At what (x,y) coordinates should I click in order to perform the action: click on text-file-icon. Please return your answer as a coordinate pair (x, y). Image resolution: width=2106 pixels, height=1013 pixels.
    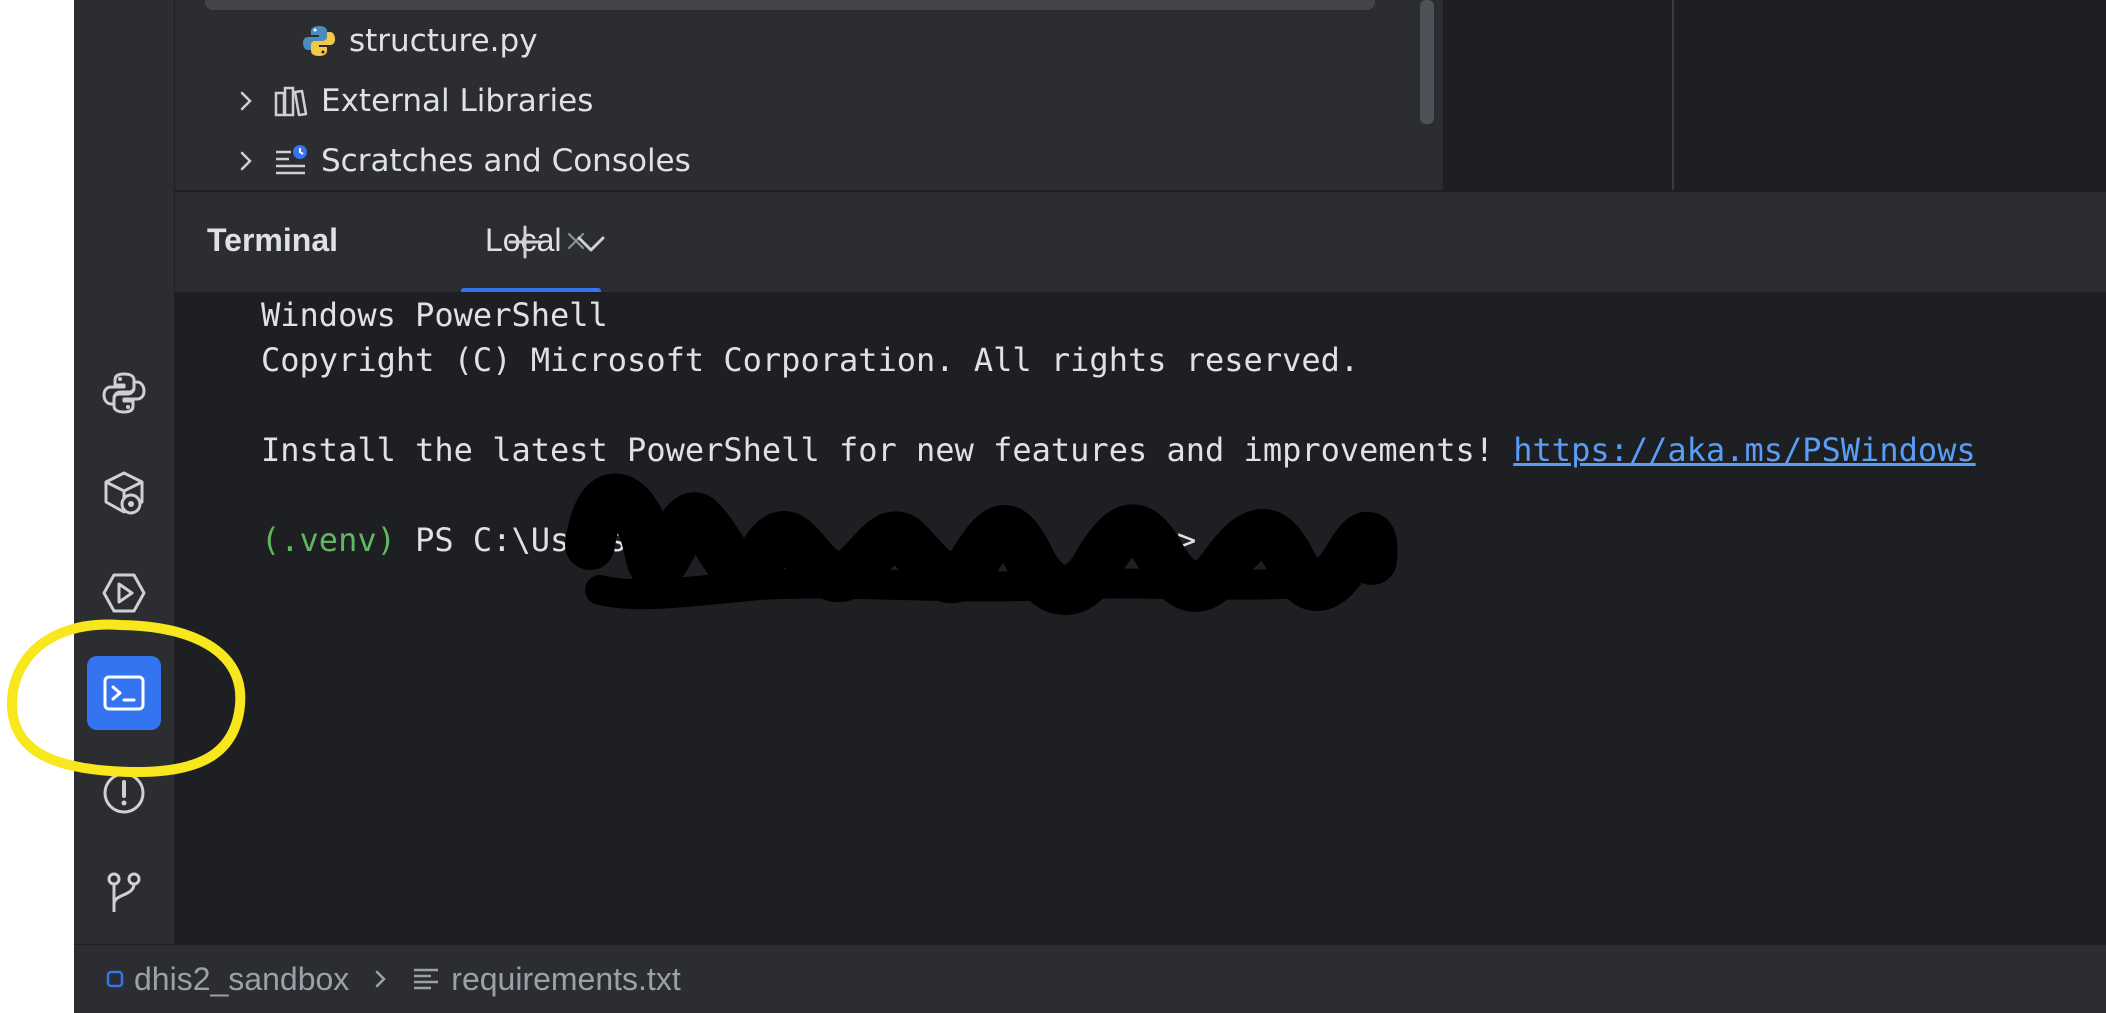
    Looking at the image, I should click on (426, 979).